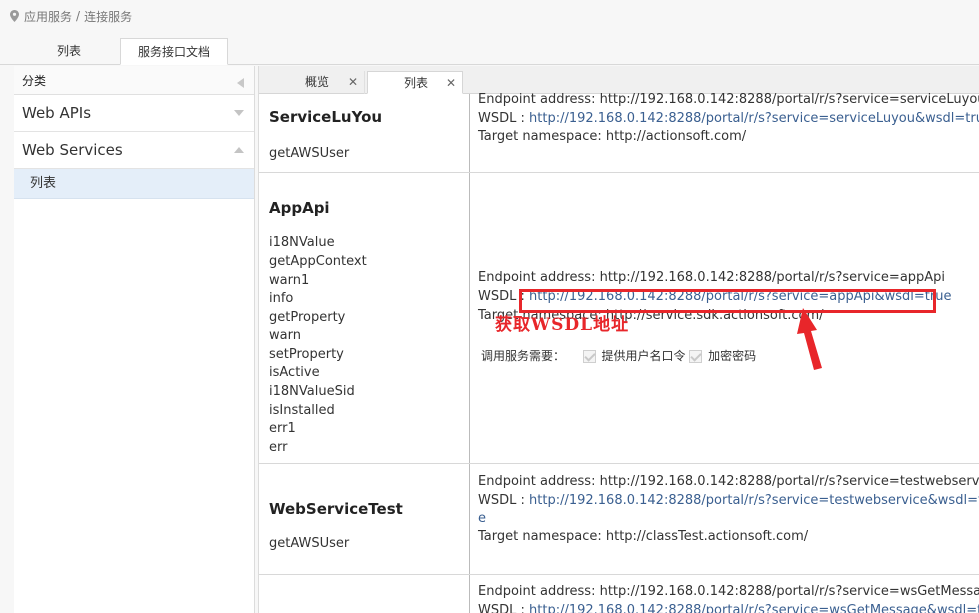  I want to click on annotation-arrow-icon, so click(809, 339).